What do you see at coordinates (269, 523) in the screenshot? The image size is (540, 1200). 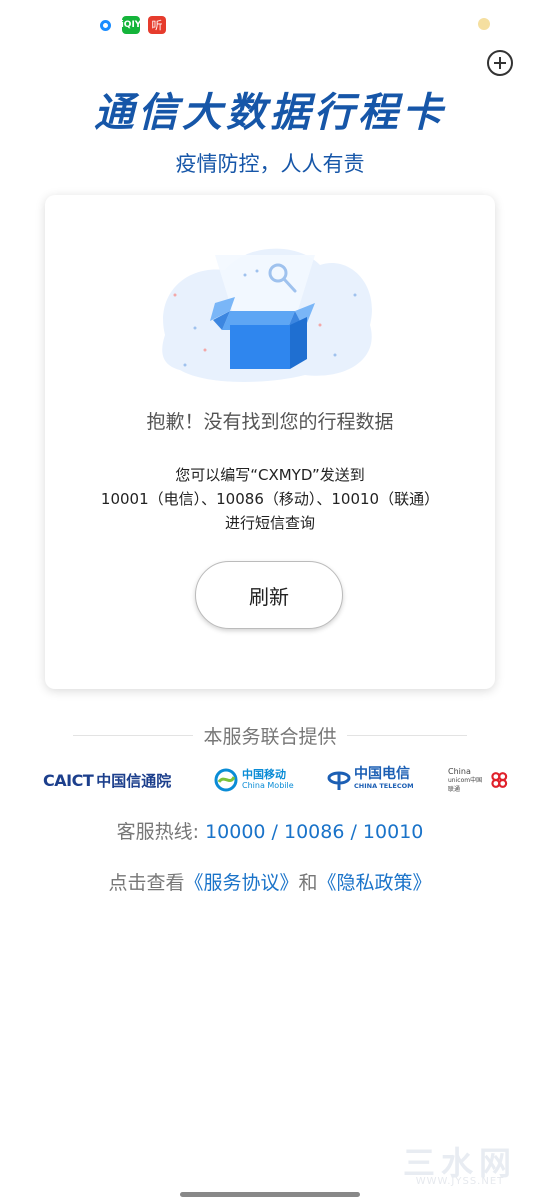 I see `sms-hint-line3: 进行短信查询` at bounding box center [269, 523].